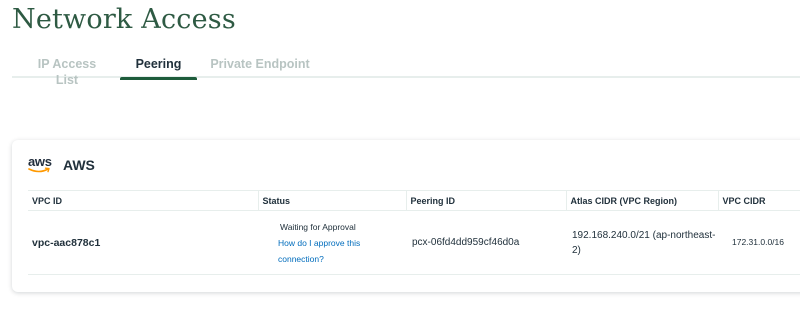  What do you see at coordinates (319, 251) in the screenshot?
I see `approve-help-link: How do I approve this connection?` at bounding box center [319, 251].